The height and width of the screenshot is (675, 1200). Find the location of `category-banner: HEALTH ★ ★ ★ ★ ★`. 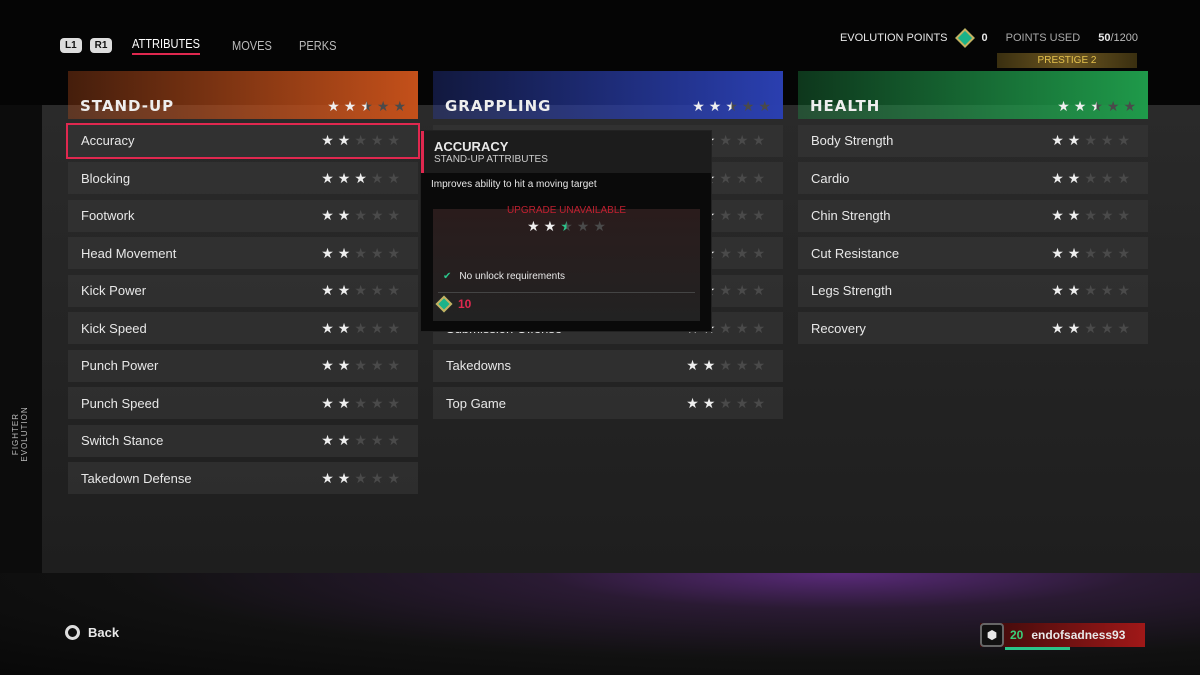

category-banner: HEALTH ★ ★ ★ ★ ★ is located at coordinates (973, 95).